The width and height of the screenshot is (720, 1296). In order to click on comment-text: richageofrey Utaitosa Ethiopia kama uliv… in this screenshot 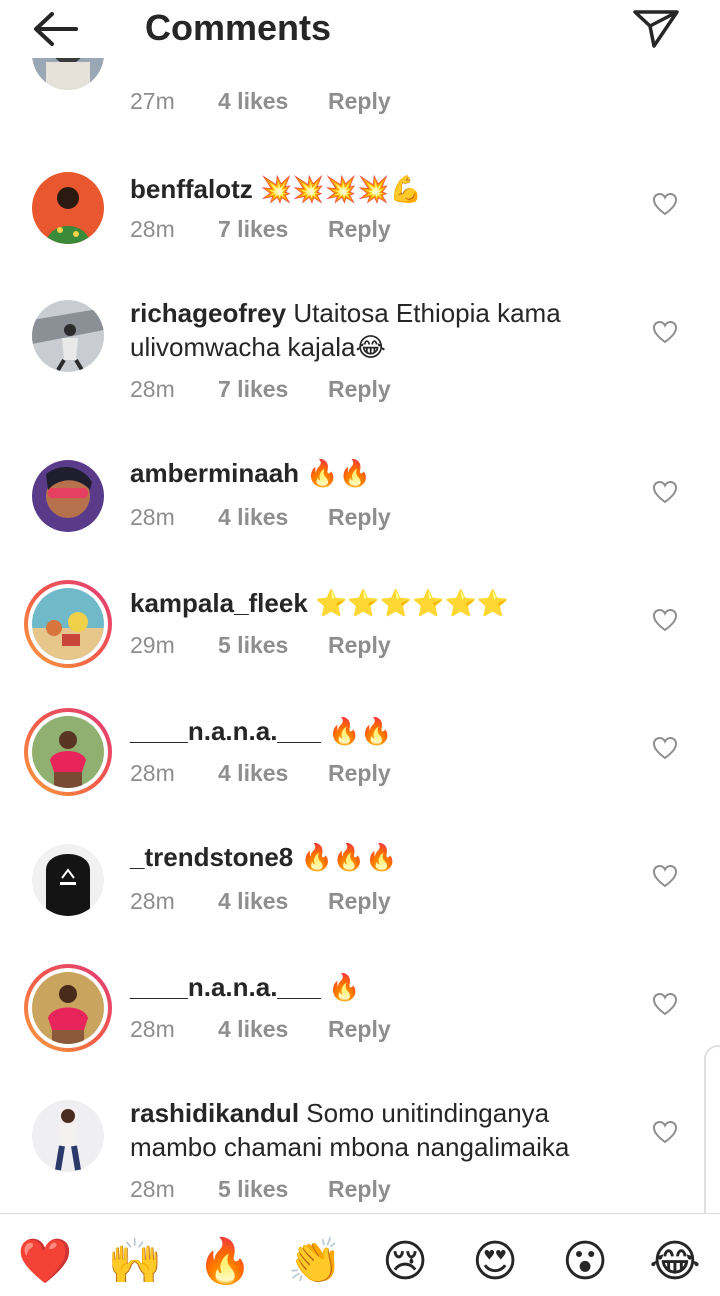, I will do `click(380, 330)`.